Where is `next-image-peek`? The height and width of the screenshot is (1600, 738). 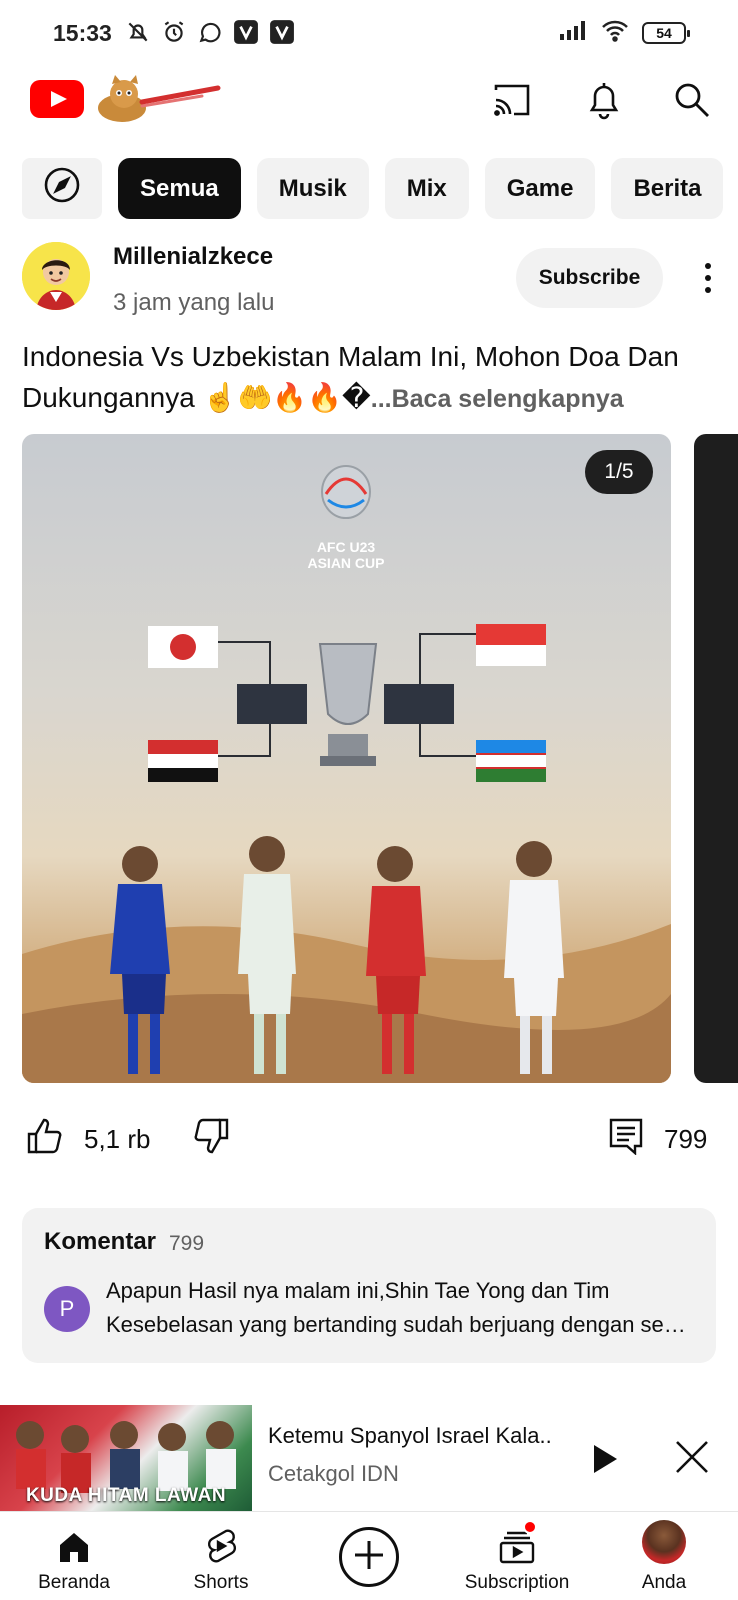
next-image-peek is located at coordinates (716, 758).